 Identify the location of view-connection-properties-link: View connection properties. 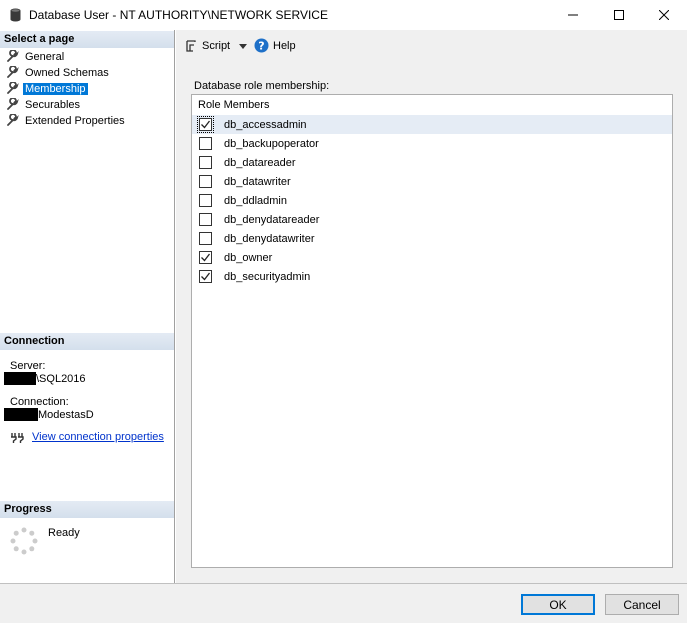
(87, 437).